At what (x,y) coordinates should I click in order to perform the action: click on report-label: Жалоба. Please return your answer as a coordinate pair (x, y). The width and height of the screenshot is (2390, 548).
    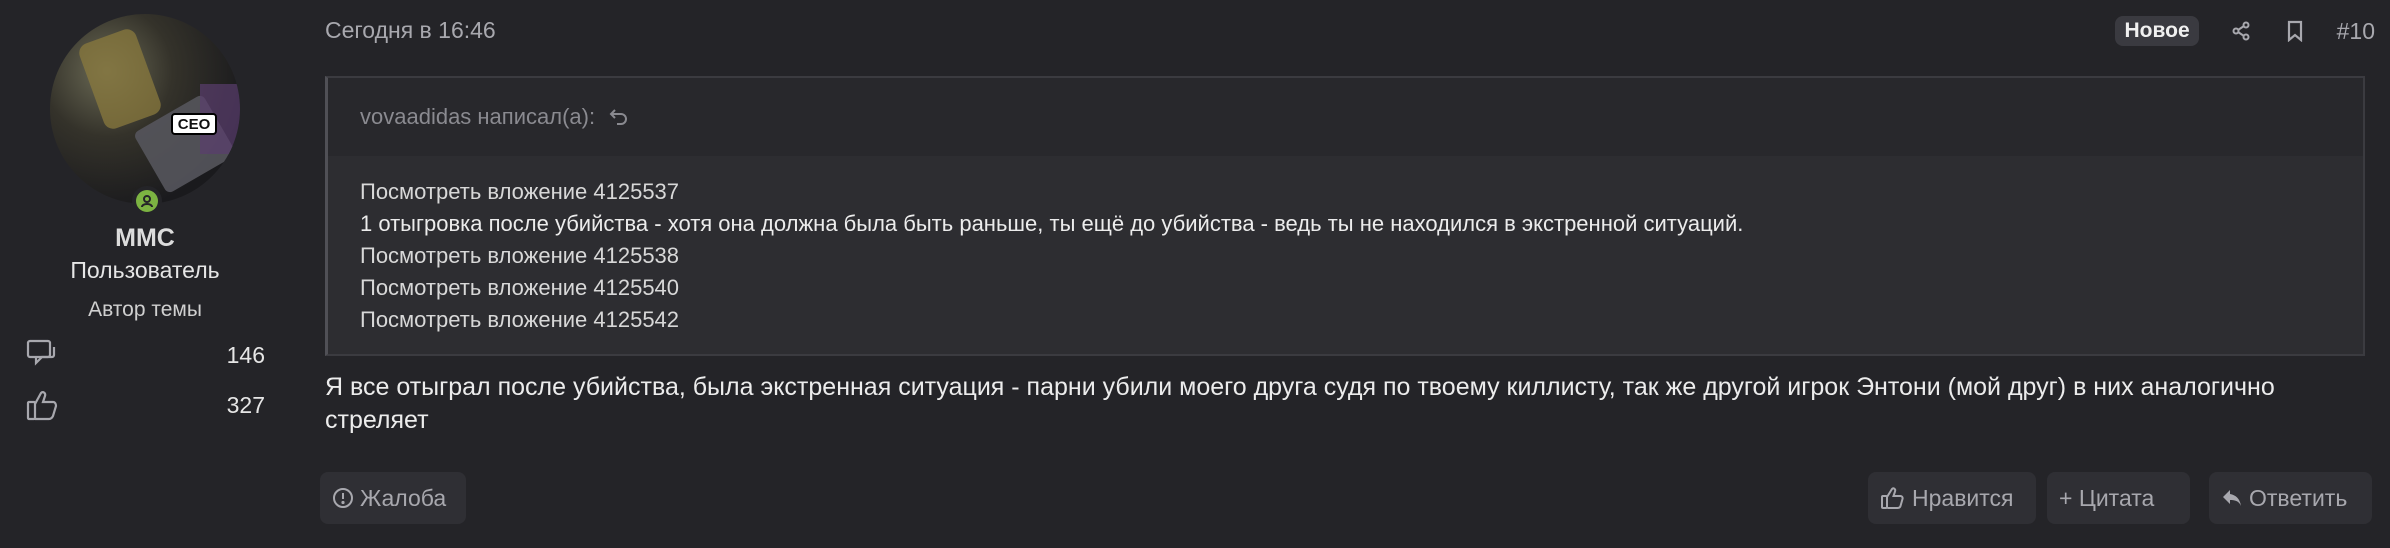
    Looking at the image, I should click on (403, 497).